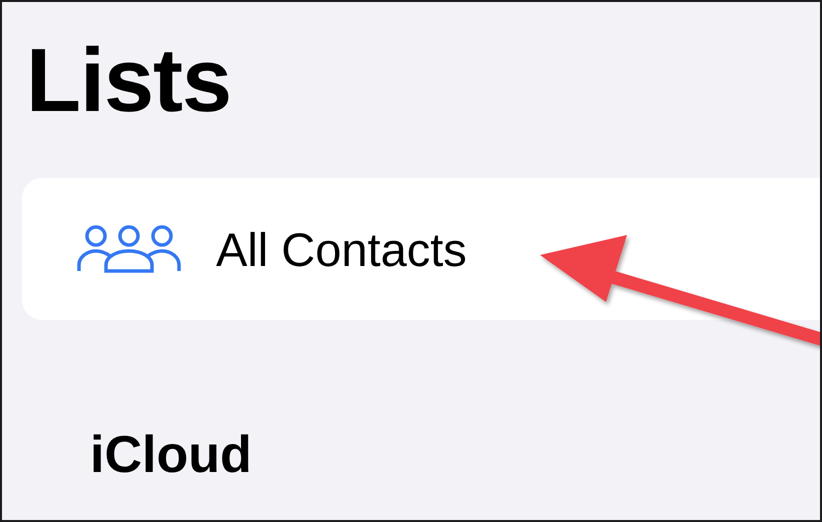 Image resolution: width=822 pixels, height=522 pixels. Describe the element at coordinates (129, 81) in the screenshot. I see `page-title: Lists` at that location.